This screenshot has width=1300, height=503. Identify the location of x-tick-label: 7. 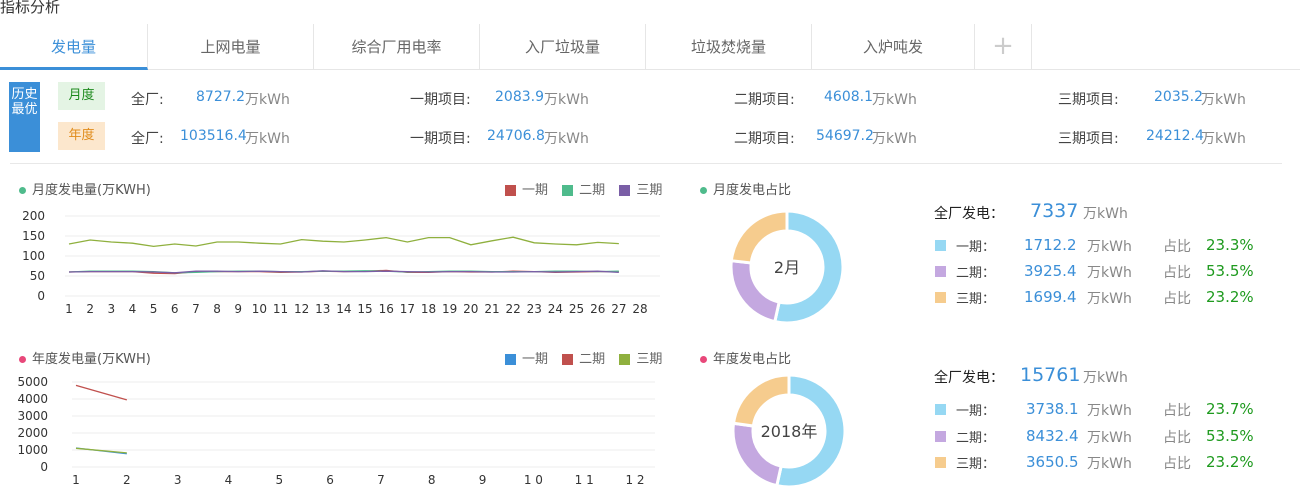
(381, 480).